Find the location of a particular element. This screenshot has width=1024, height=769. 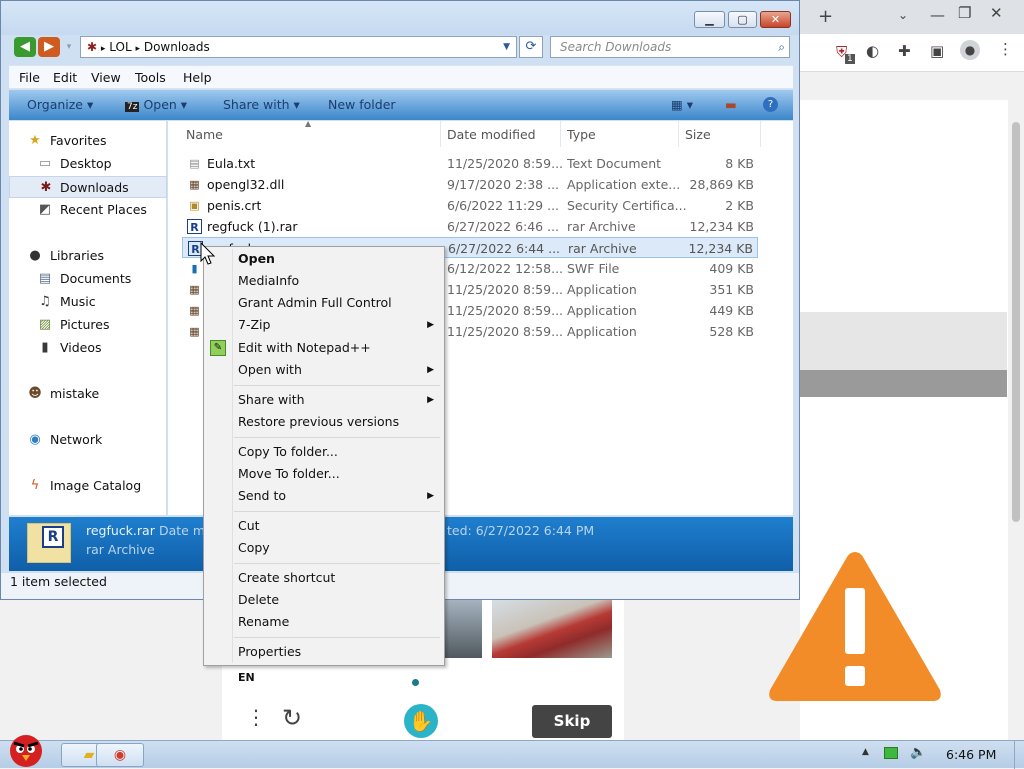

nav-documents: ▤ Documents is located at coordinates (88, 279).